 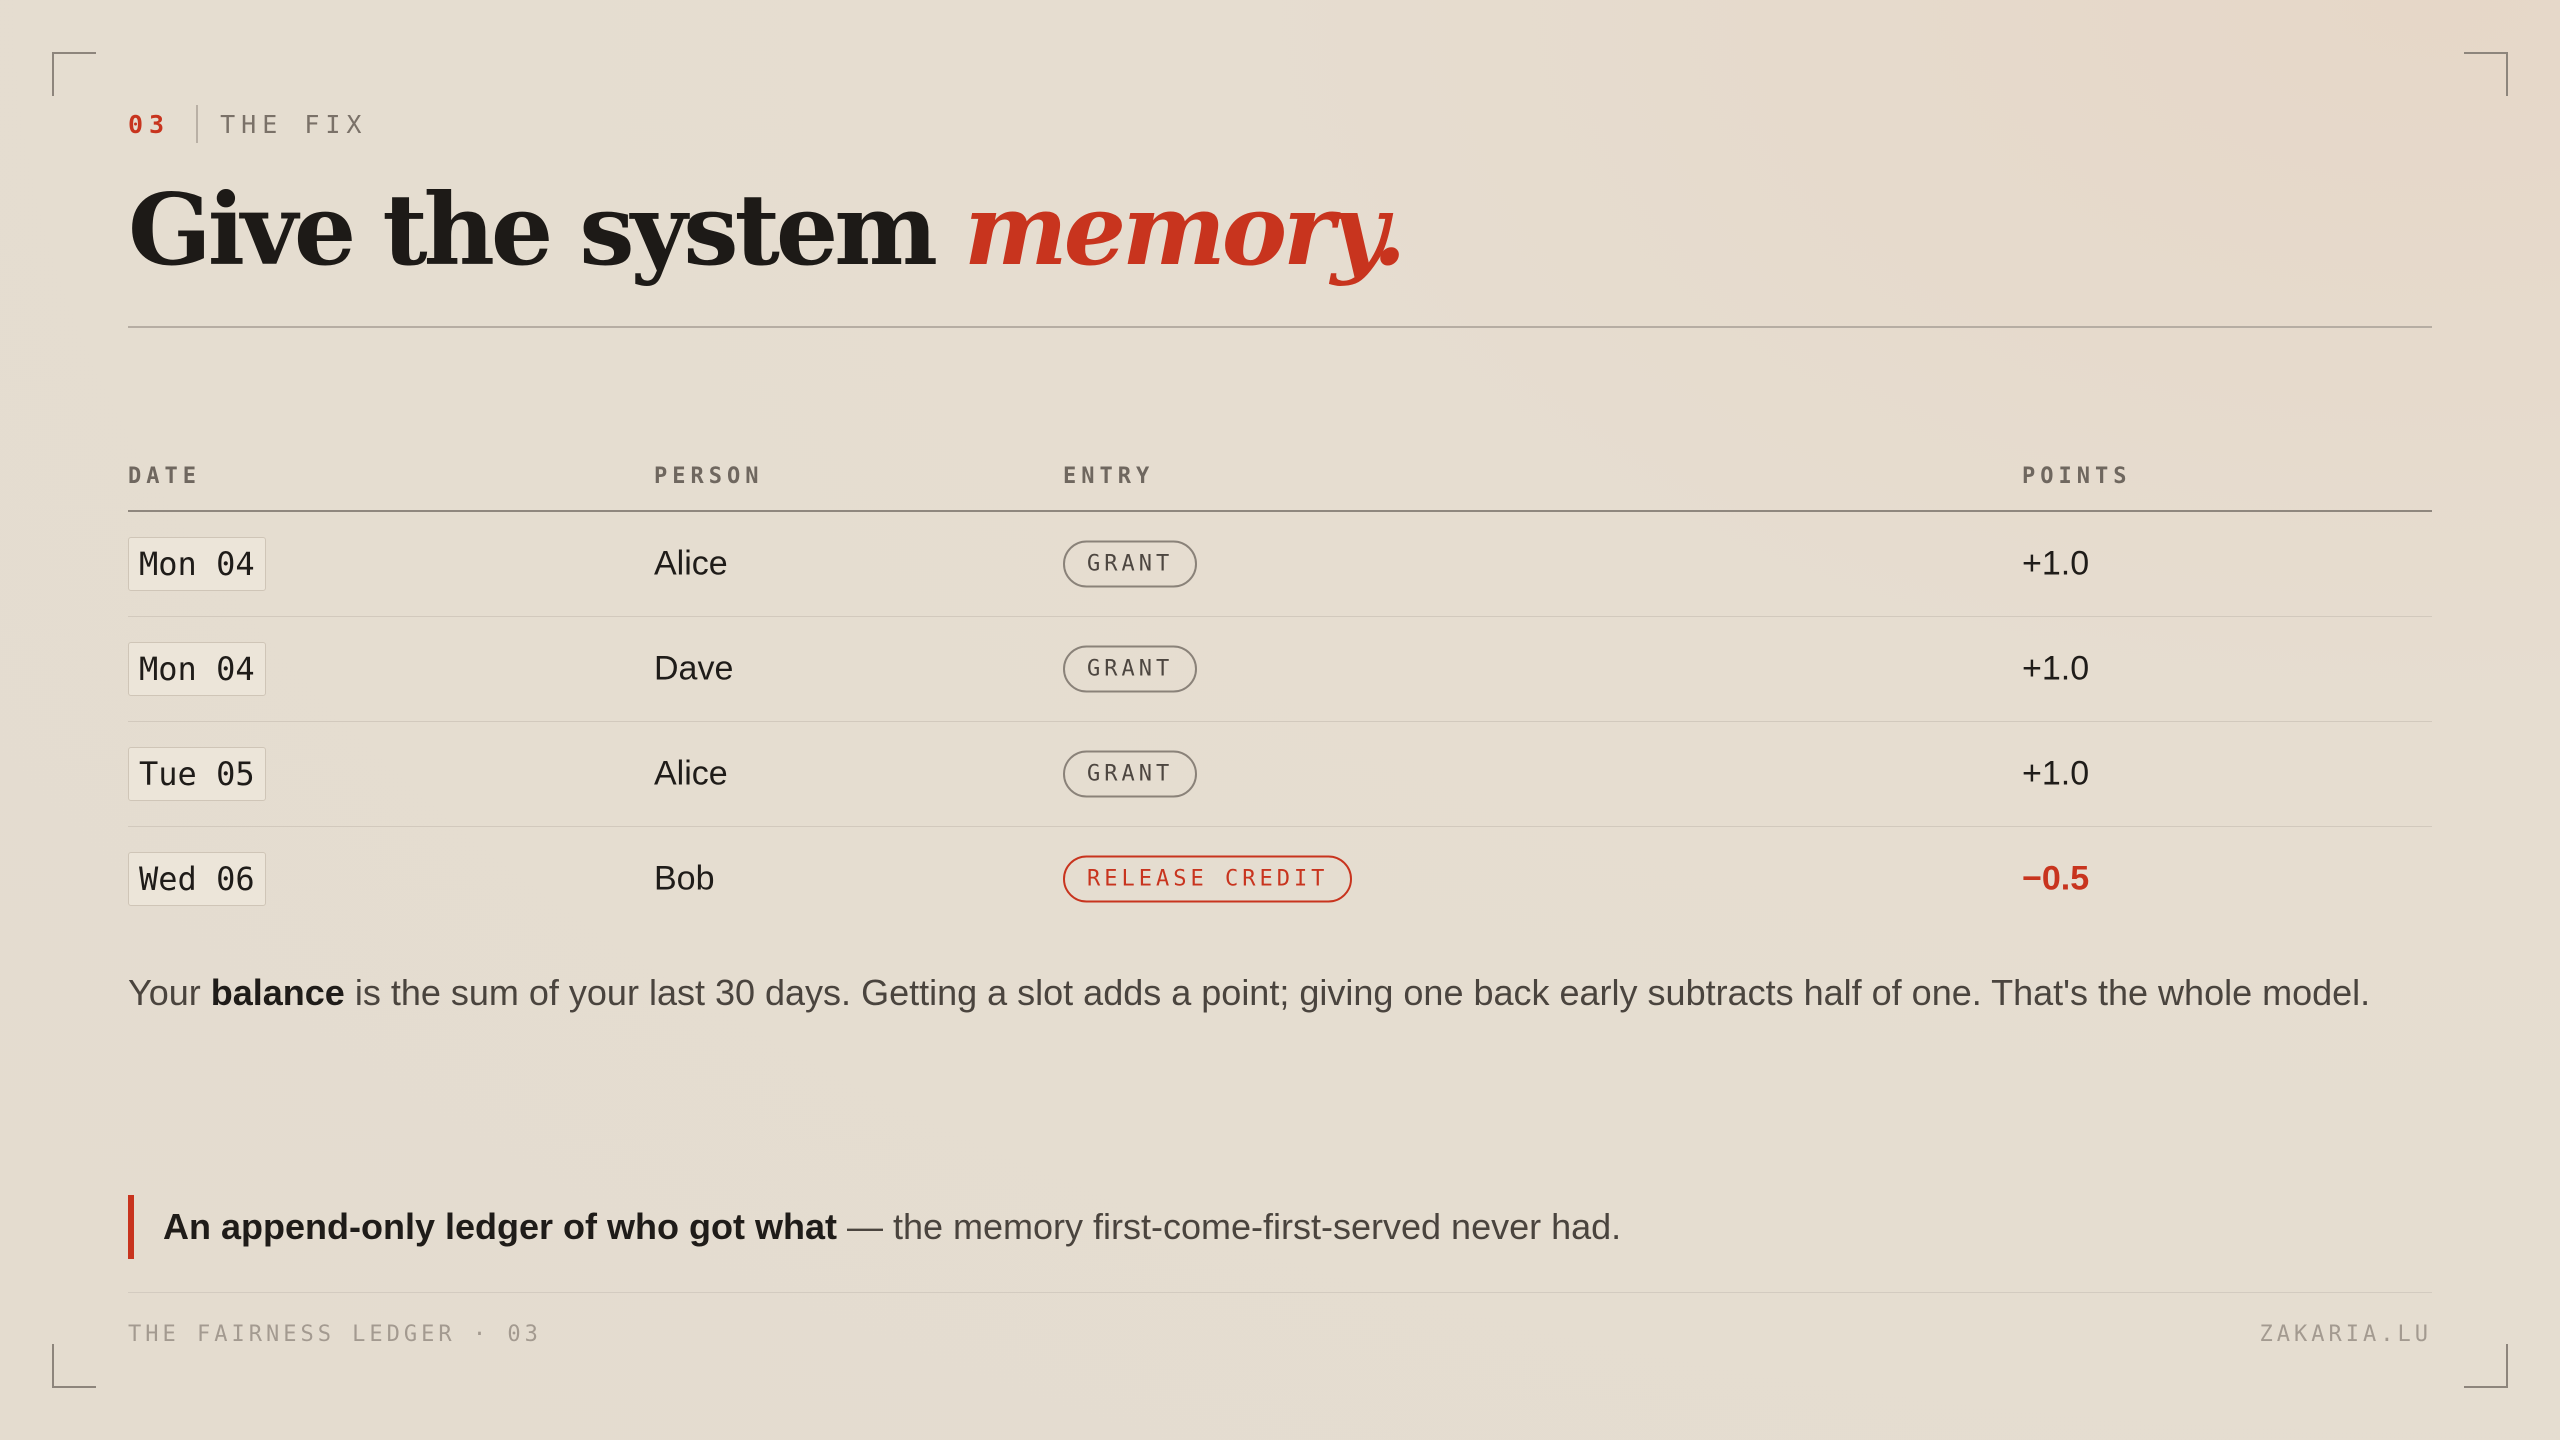 What do you see at coordinates (2345, 1334) in the screenshot?
I see `footer-site-label: ZAKARIA.LU` at bounding box center [2345, 1334].